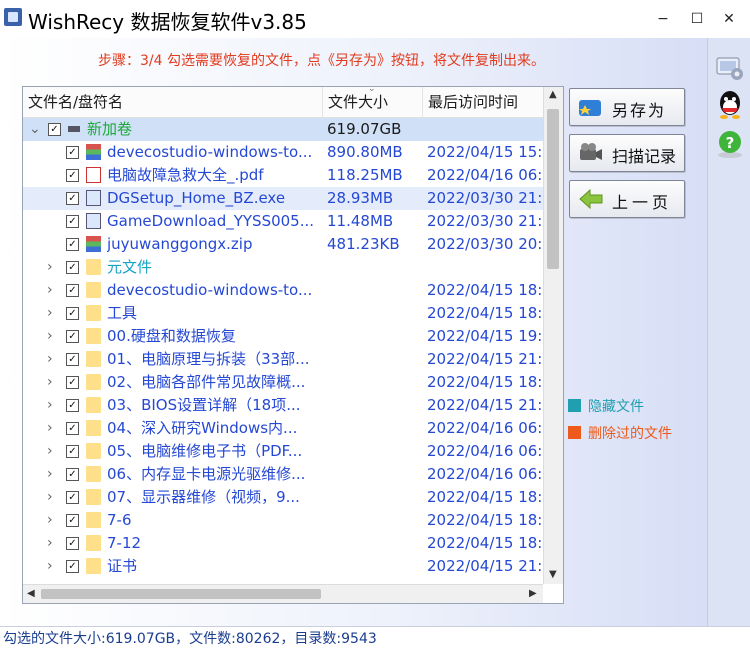 Image resolution: width=750 pixels, height=651 pixels. What do you see at coordinates (173, 102) in the screenshot?
I see `column-header-name: 文件名/盘符名` at bounding box center [173, 102].